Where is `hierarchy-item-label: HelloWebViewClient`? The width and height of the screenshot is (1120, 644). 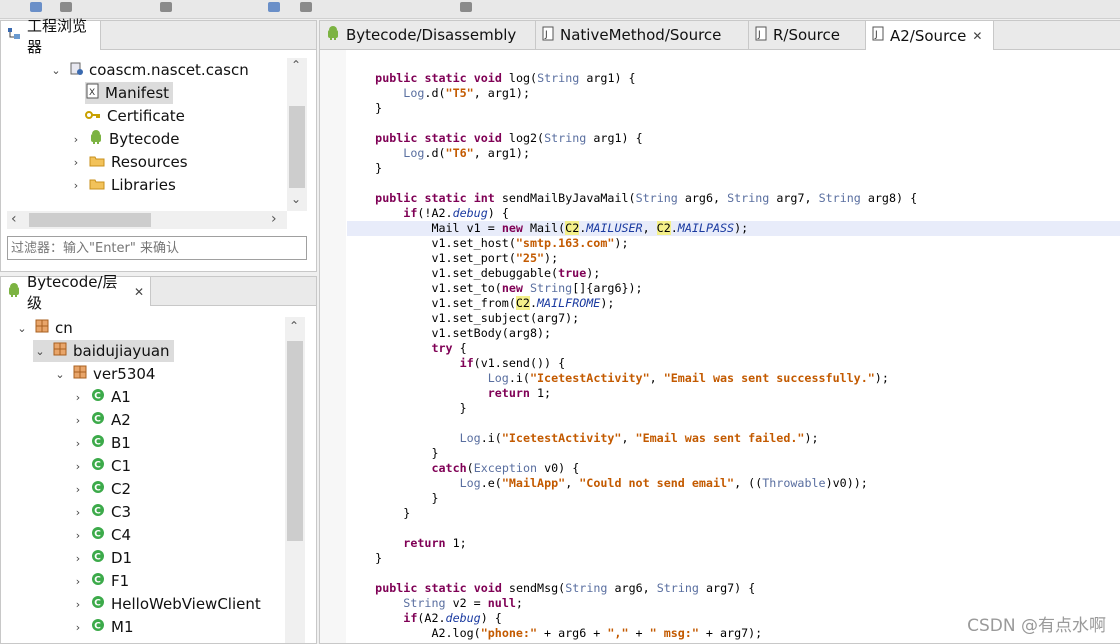 hierarchy-item-label: HelloWebViewClient is located at coordinates (186, 604).